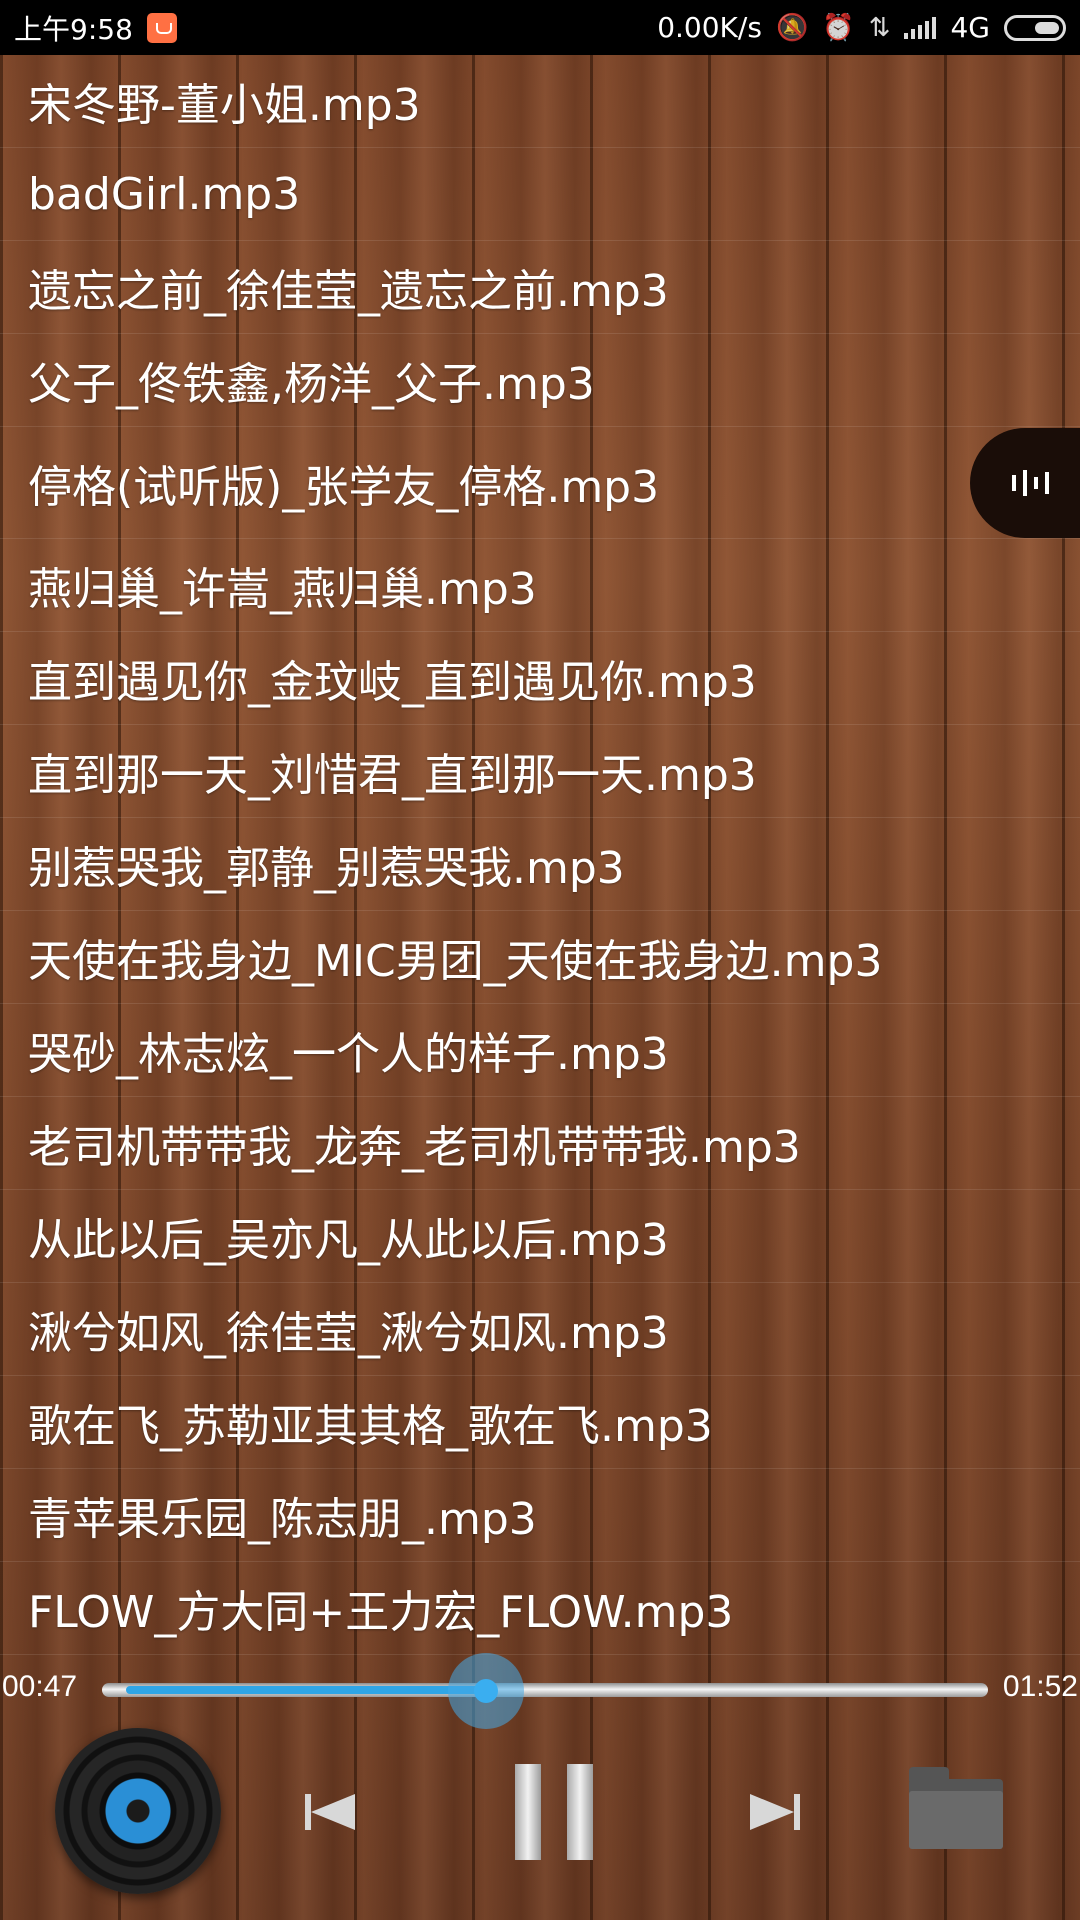 Image resolution: width=1080 pixels, height=1920 pixels. What do you see at coordinates (838, 27) in the screenshot?
I see `alarm-icon: ⏰` at bounding box center [838, 27].